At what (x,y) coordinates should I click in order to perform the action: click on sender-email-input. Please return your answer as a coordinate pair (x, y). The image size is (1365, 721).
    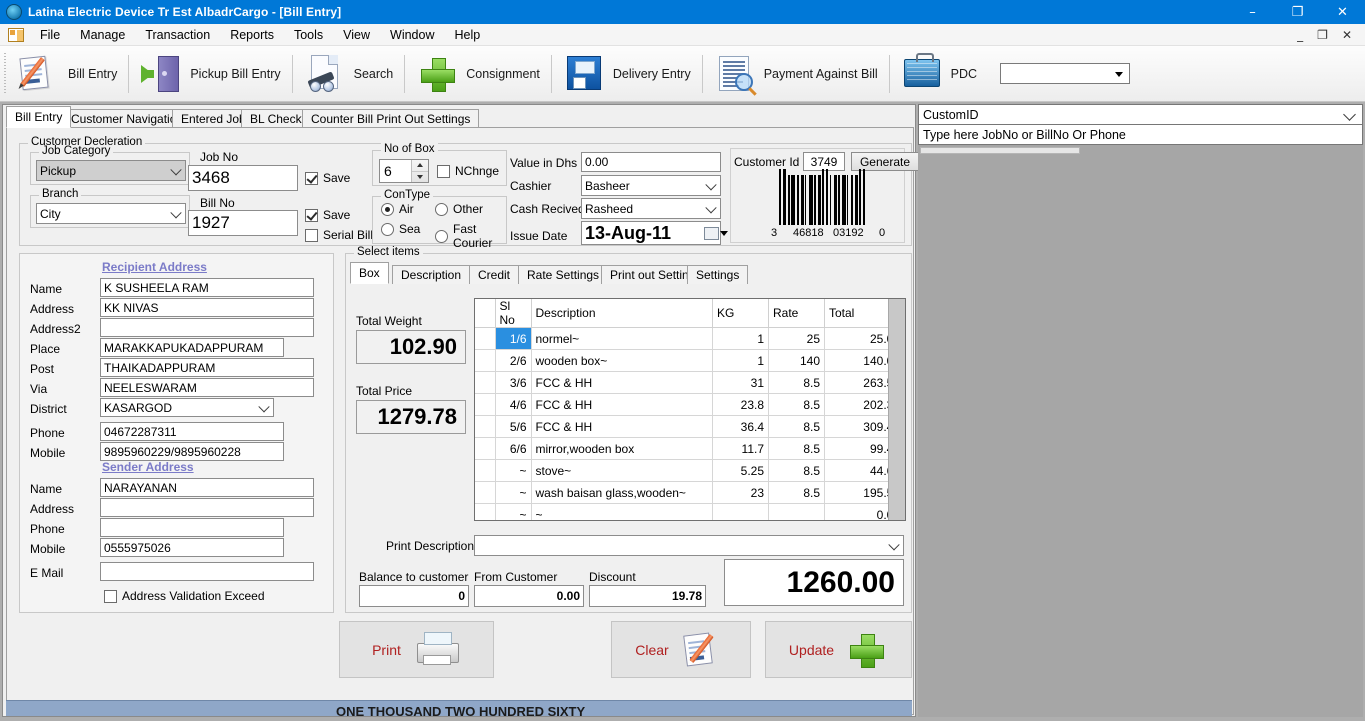
    Looking at the image, I should click on (207, 571).